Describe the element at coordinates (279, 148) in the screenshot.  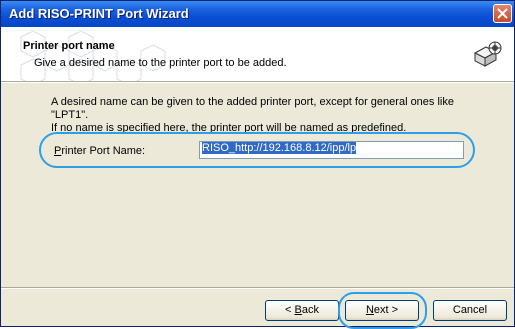
I see `port-name-value: RISO_http://192.168.8.12/ipp/lp` at that location.